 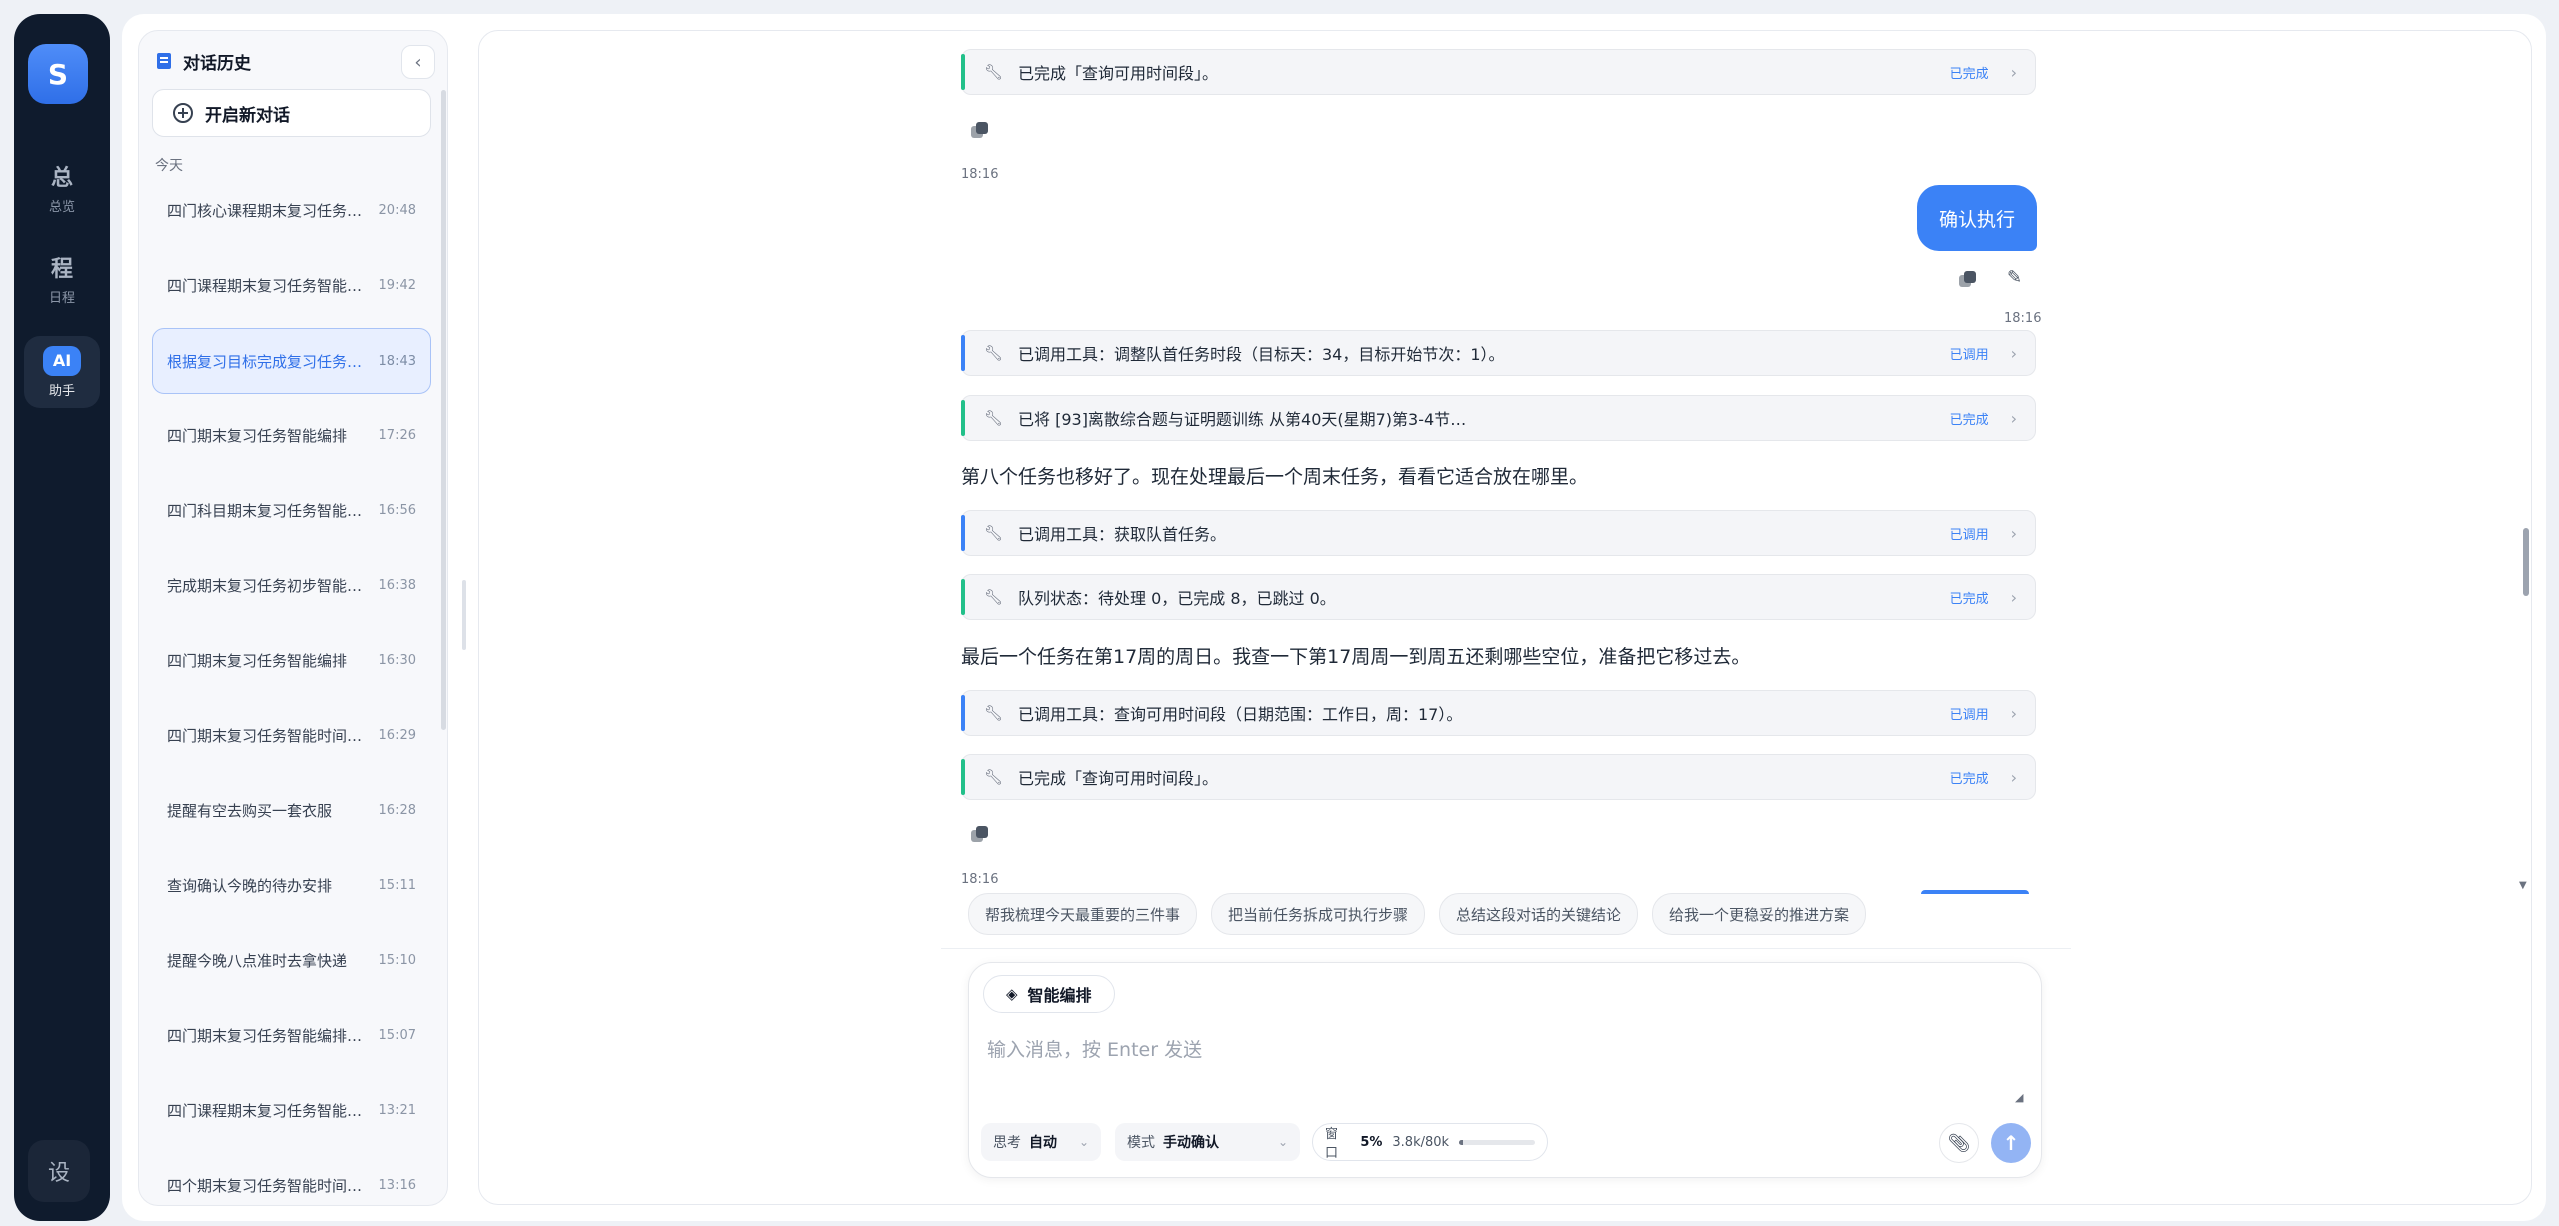 I want to click on history-item-title: 四门科目期末复习任务智能编排, so click(x=269, y=511).